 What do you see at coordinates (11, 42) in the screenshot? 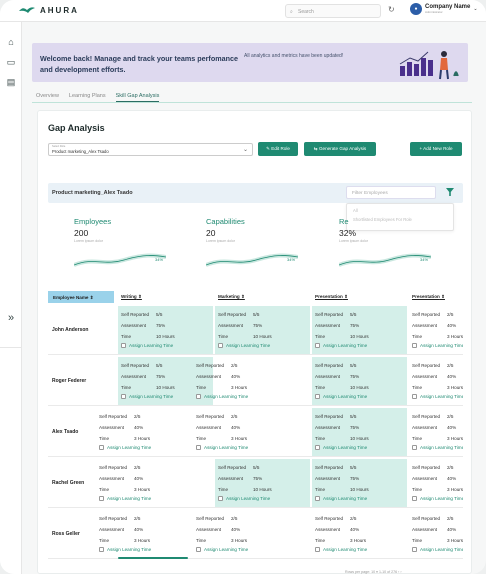
I see `home-icon: ⌂` at bounding box center [11, 42].